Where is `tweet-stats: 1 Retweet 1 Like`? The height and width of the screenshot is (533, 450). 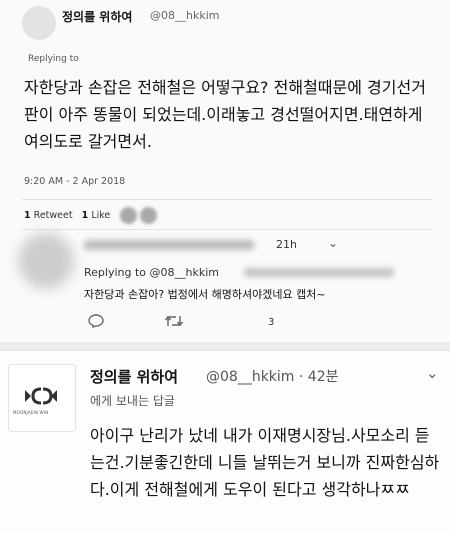 tweet-stats: 1 Retweet 1 Like is located at coordinates (67, 215).